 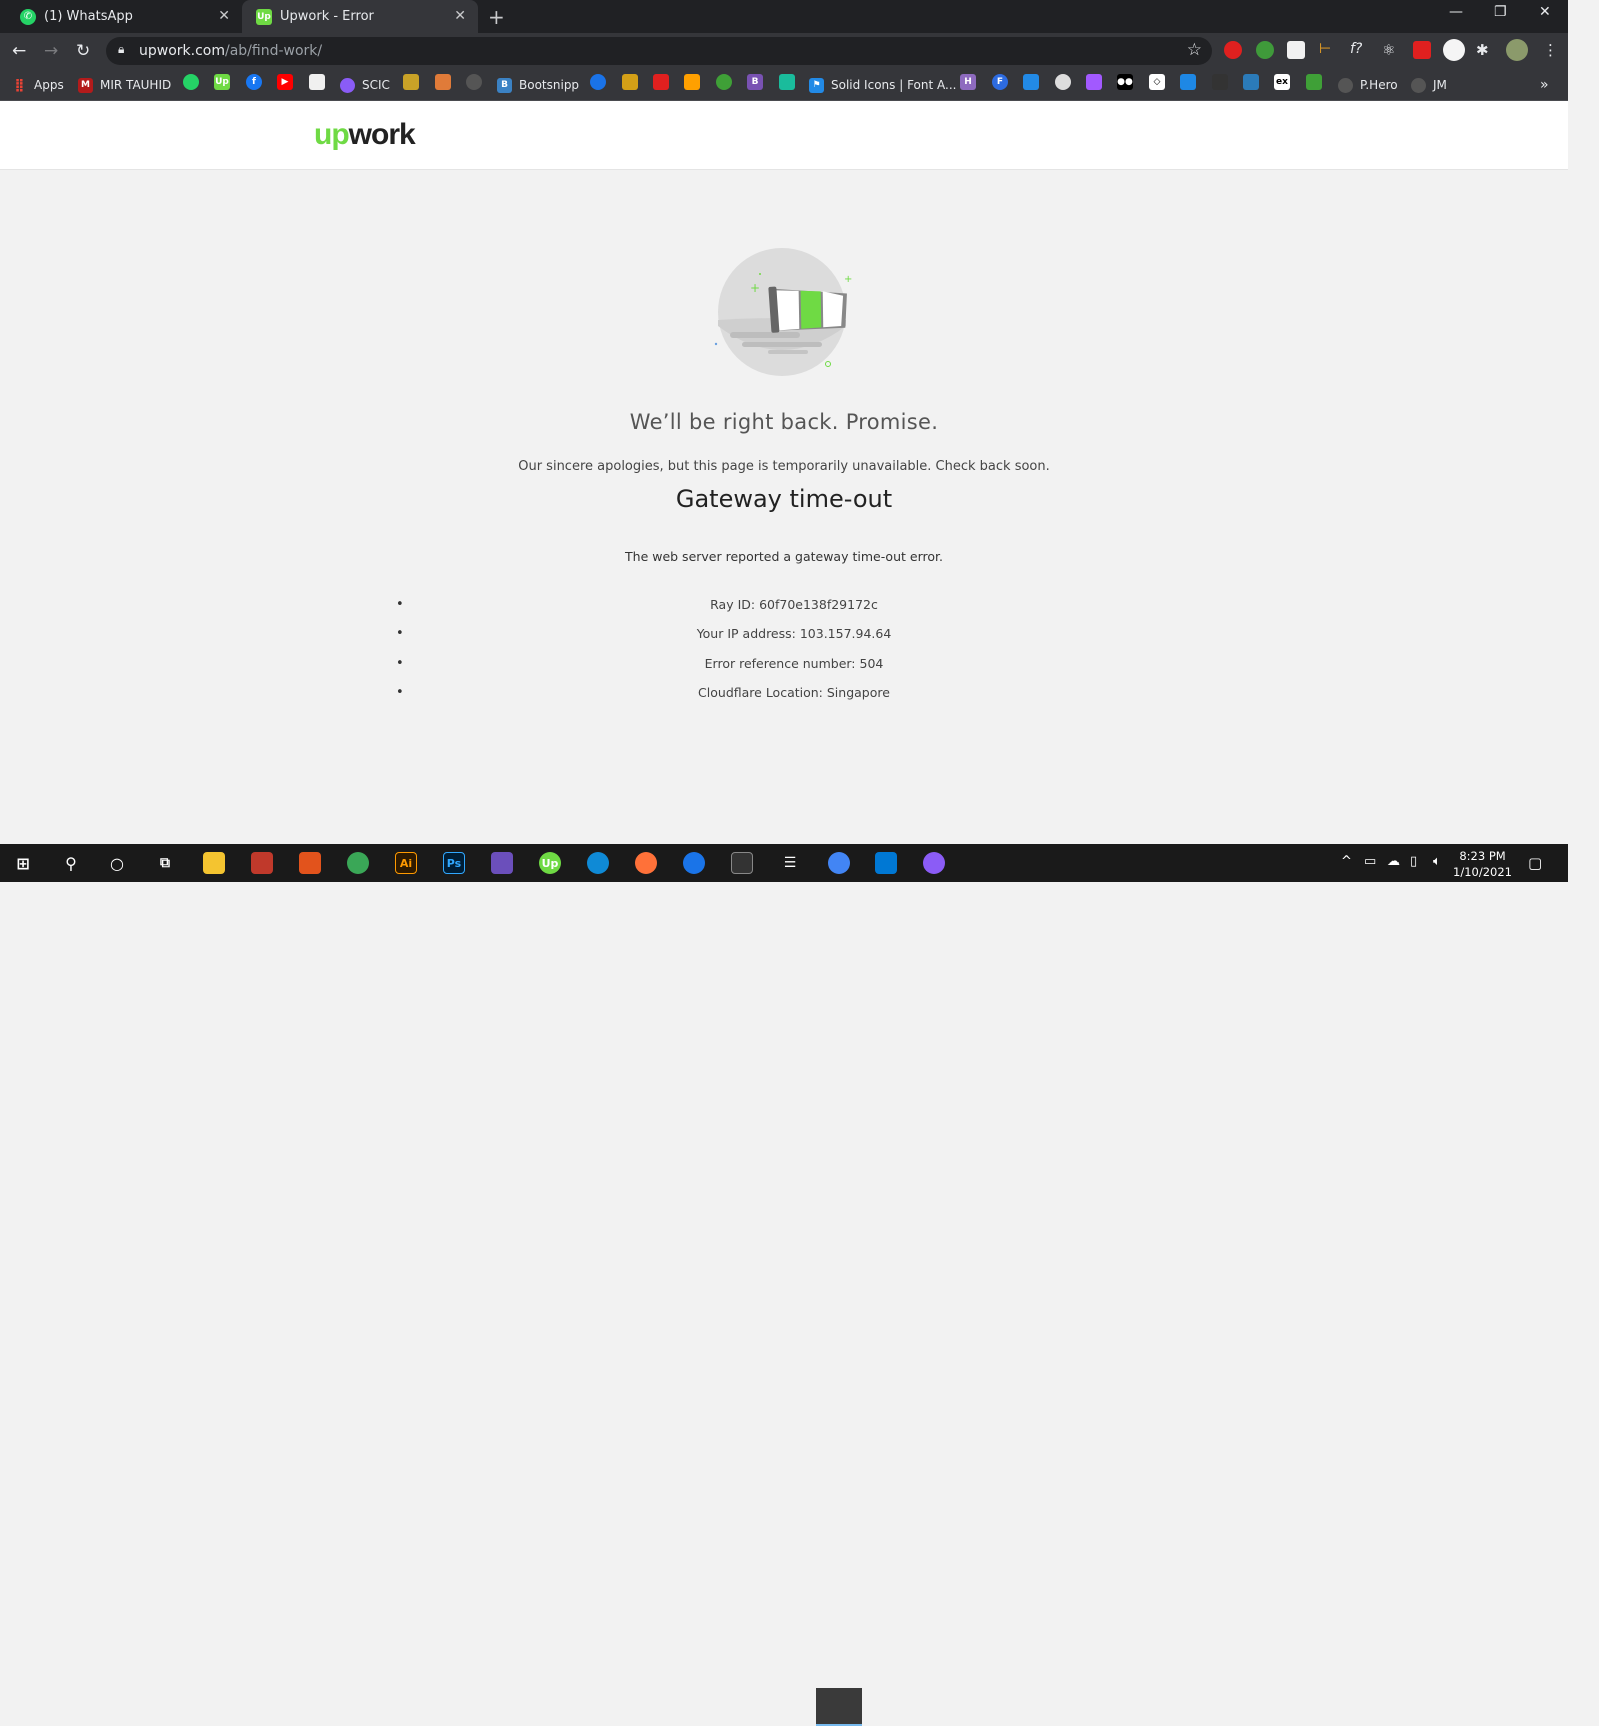 I want to click on upwork-app-icon: Up, so click(x=550, y=863).